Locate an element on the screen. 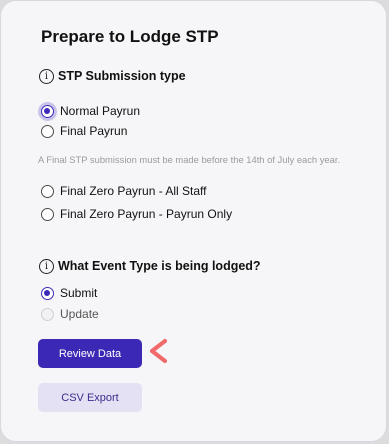 This screenshot has width=389, height=444. page-title: Prepare to Lodge STP is located at coordinates (130, 36).